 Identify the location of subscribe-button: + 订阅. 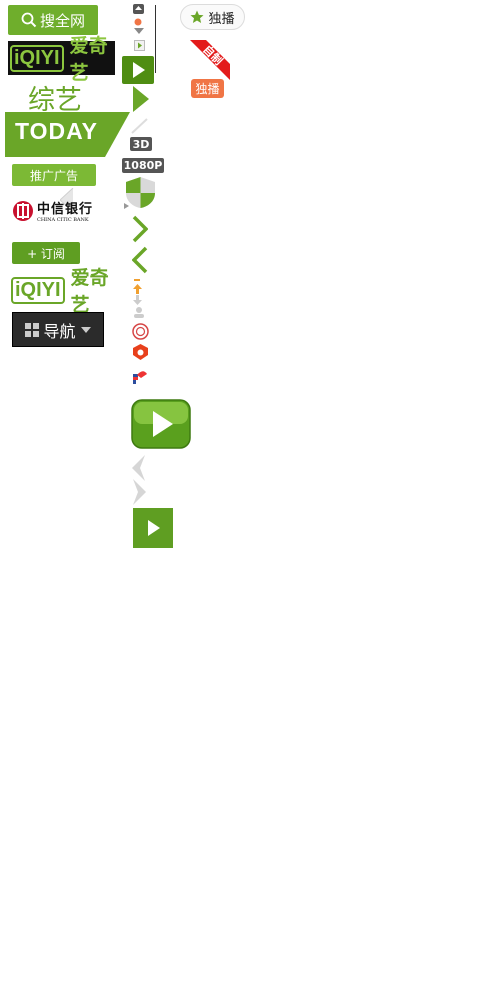
(46, 253).